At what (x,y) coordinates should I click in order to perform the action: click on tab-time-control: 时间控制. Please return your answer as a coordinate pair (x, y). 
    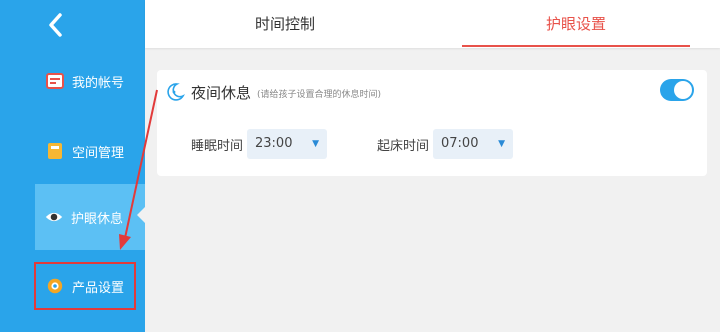
    Looking at the image, I should click on (285, 24).